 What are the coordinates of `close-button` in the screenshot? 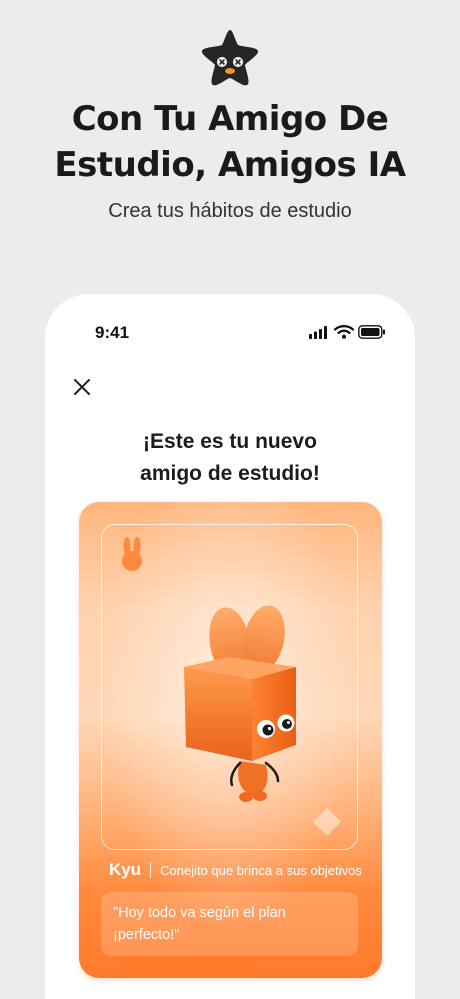 It's located at (82, 387).